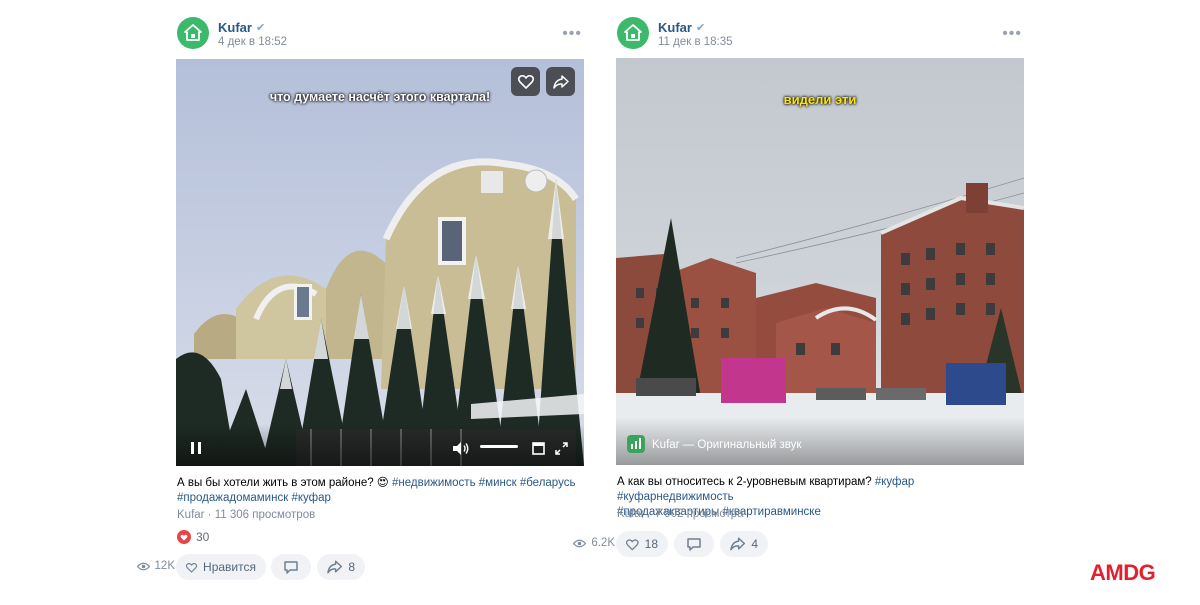 The width and height of the screenshot is (1200, 605). I want to click on fullscreen-button, so click(561, 448).